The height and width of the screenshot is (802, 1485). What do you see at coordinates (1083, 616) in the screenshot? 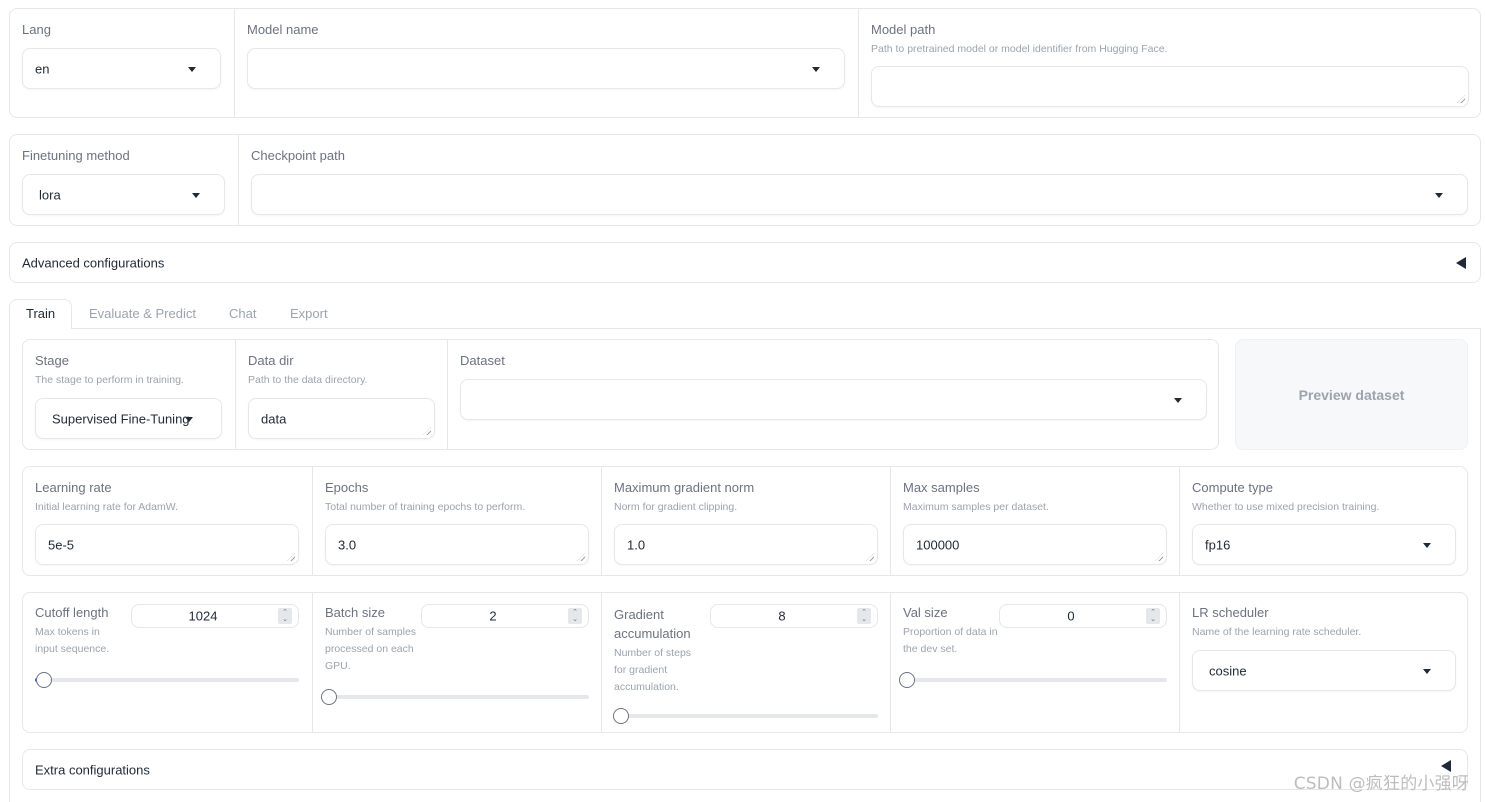
I see `val-size-number: 0 ⌃ ⌄` at bounding box center [1083, 616].